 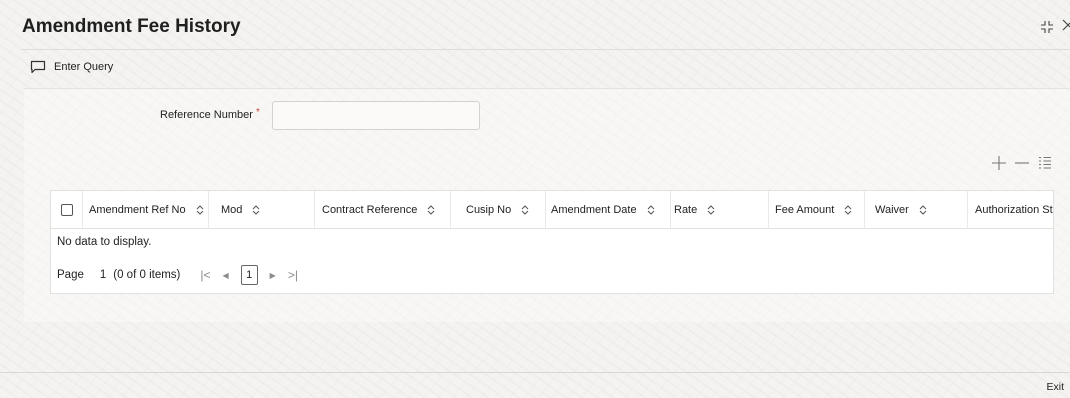 I want to click on pagination: Page 1 (0 of 0 items) |< ◀ 1 ▶ >|, so click(x=180, y=275).